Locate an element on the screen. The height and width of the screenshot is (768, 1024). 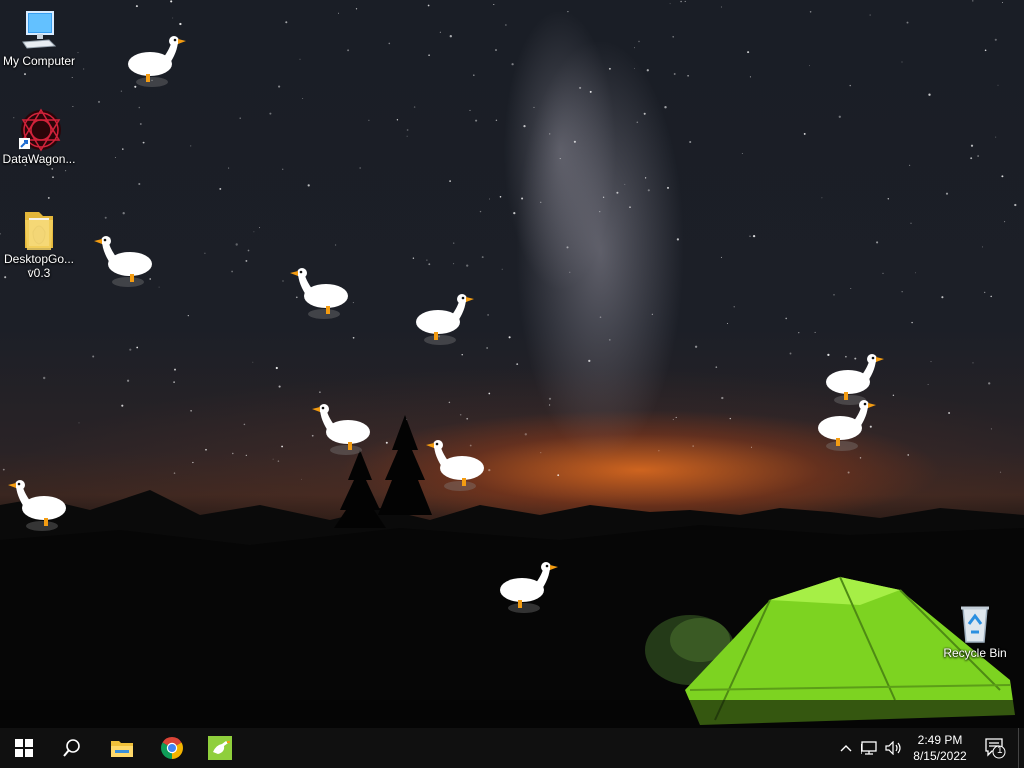
network-icon is located at coordinates (869, 748).